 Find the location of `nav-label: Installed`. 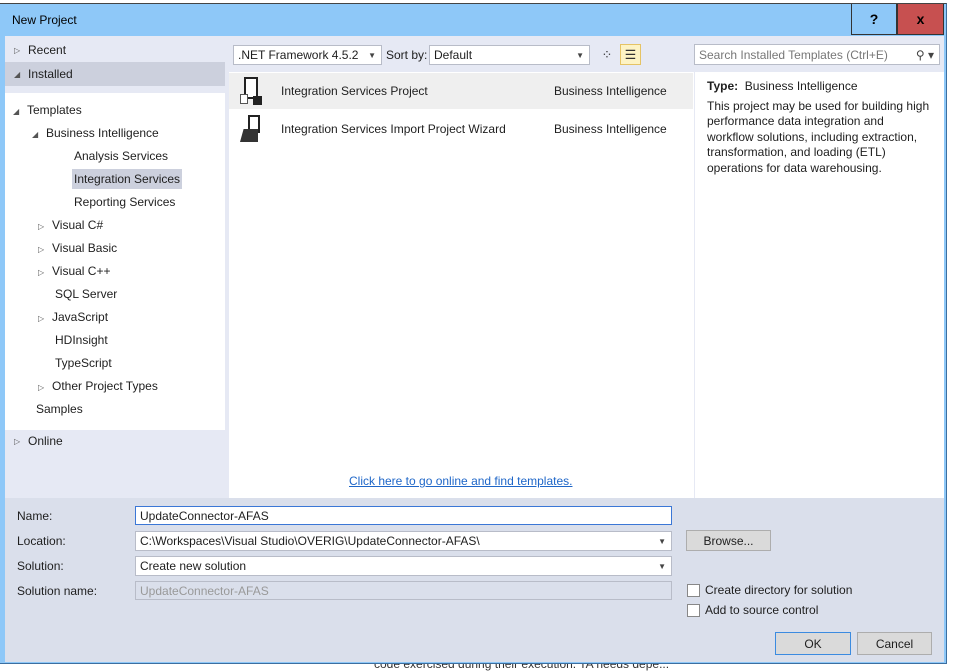

nav-label: Installed is located at coordinates (50, 74).